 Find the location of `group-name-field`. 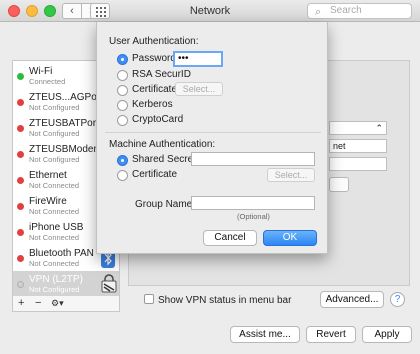

group-name-field is located at coordinates (253, 203).